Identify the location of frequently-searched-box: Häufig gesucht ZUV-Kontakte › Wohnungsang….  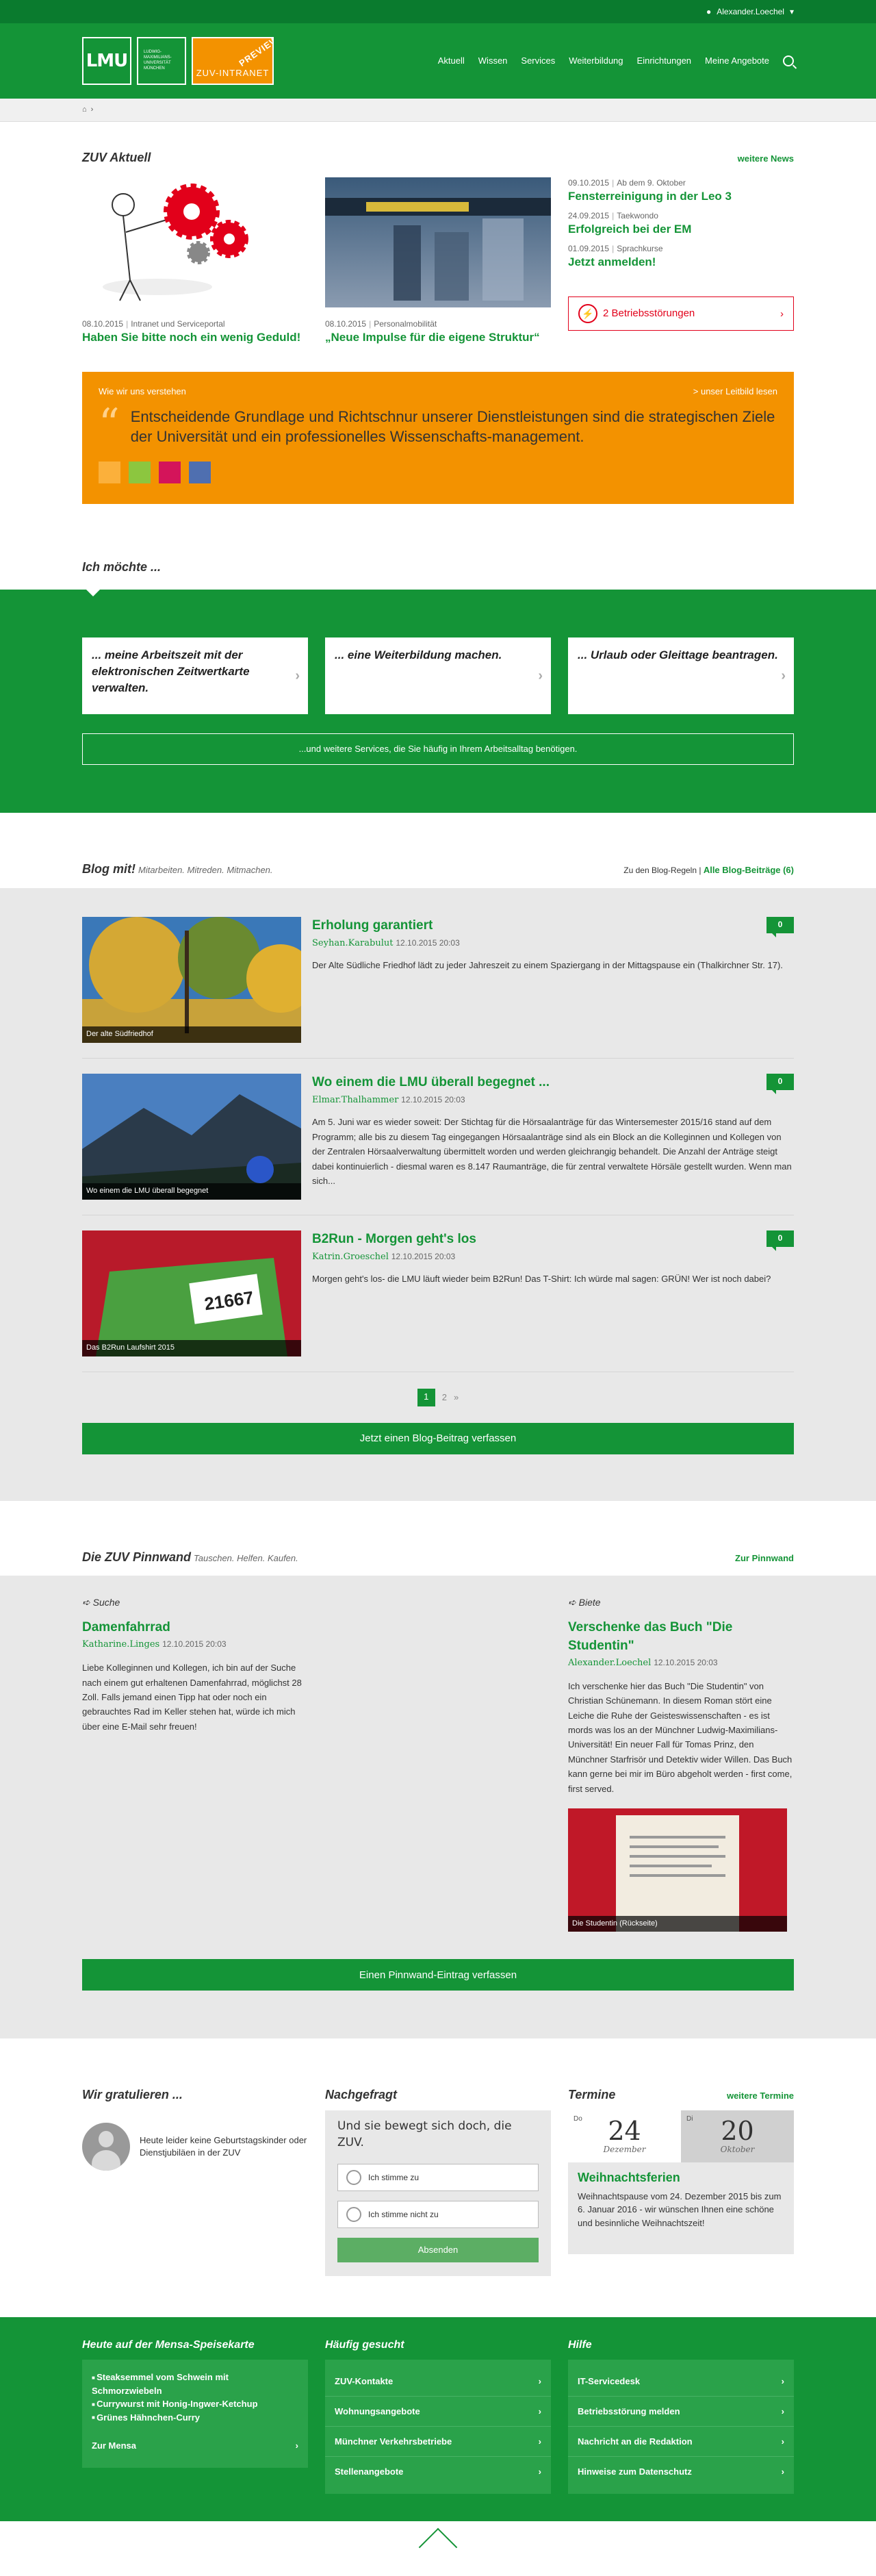
(438, 2416).